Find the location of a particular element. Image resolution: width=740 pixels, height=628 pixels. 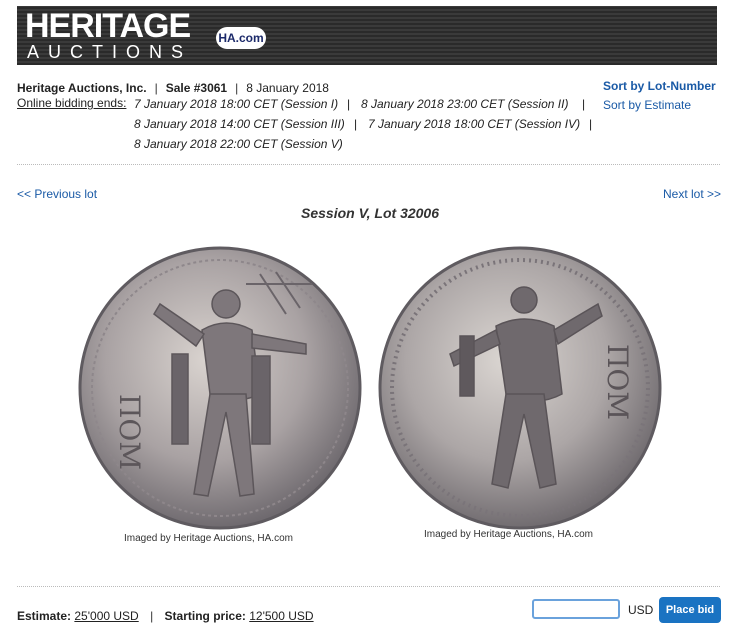

session-time: 7 January 2018 18:00 CET (Session IV) is located at coordinates (474, 124).